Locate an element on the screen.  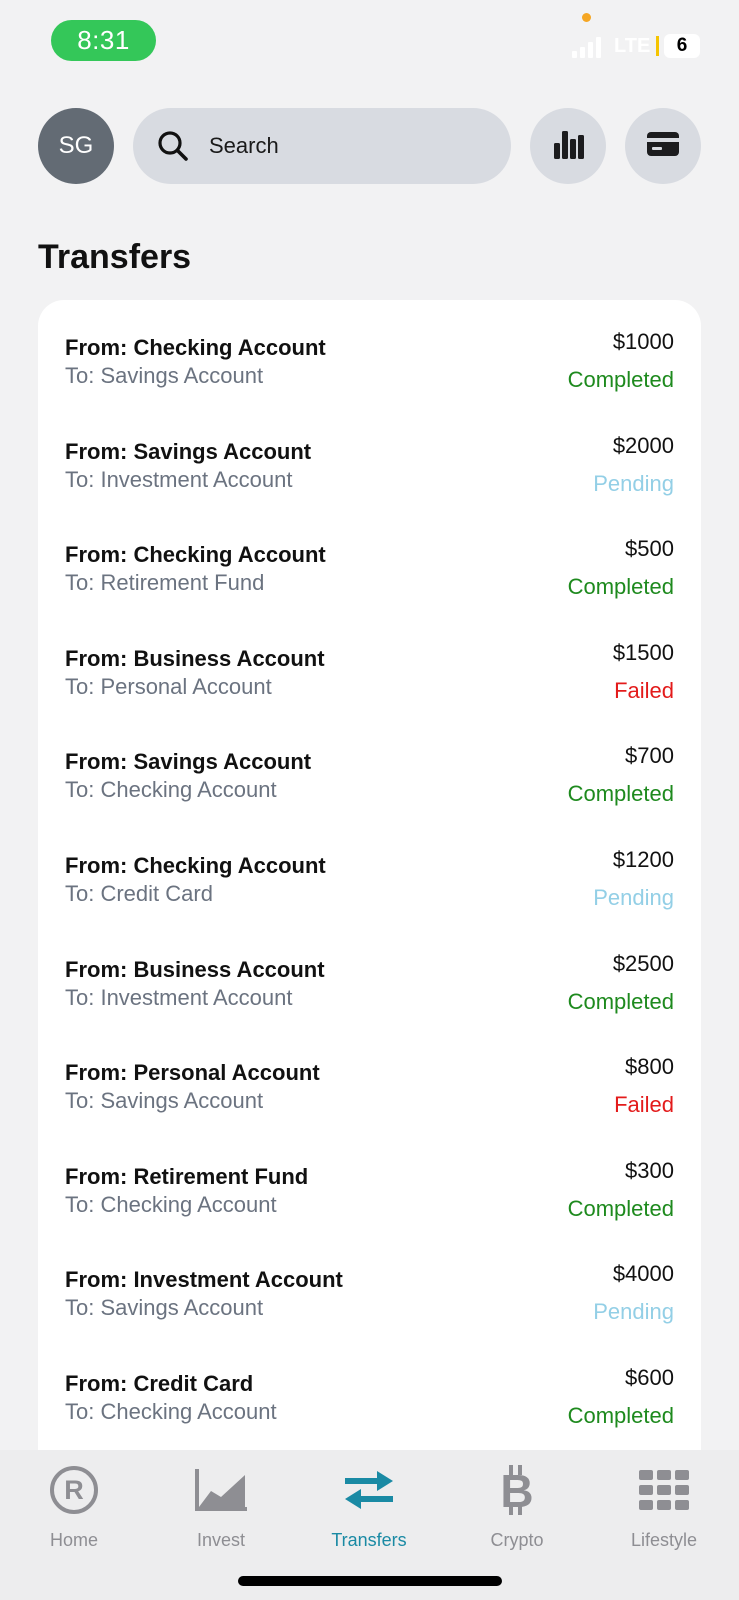
search-placeholder: Search is located at coordinates (244, 145).